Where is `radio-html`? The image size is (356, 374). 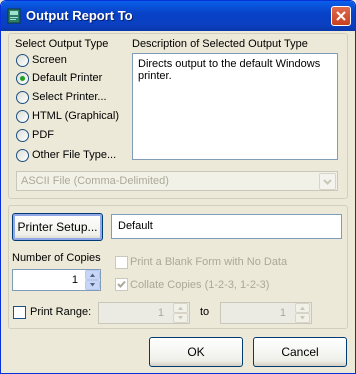 radio-html is located at coordinates (22, 116).